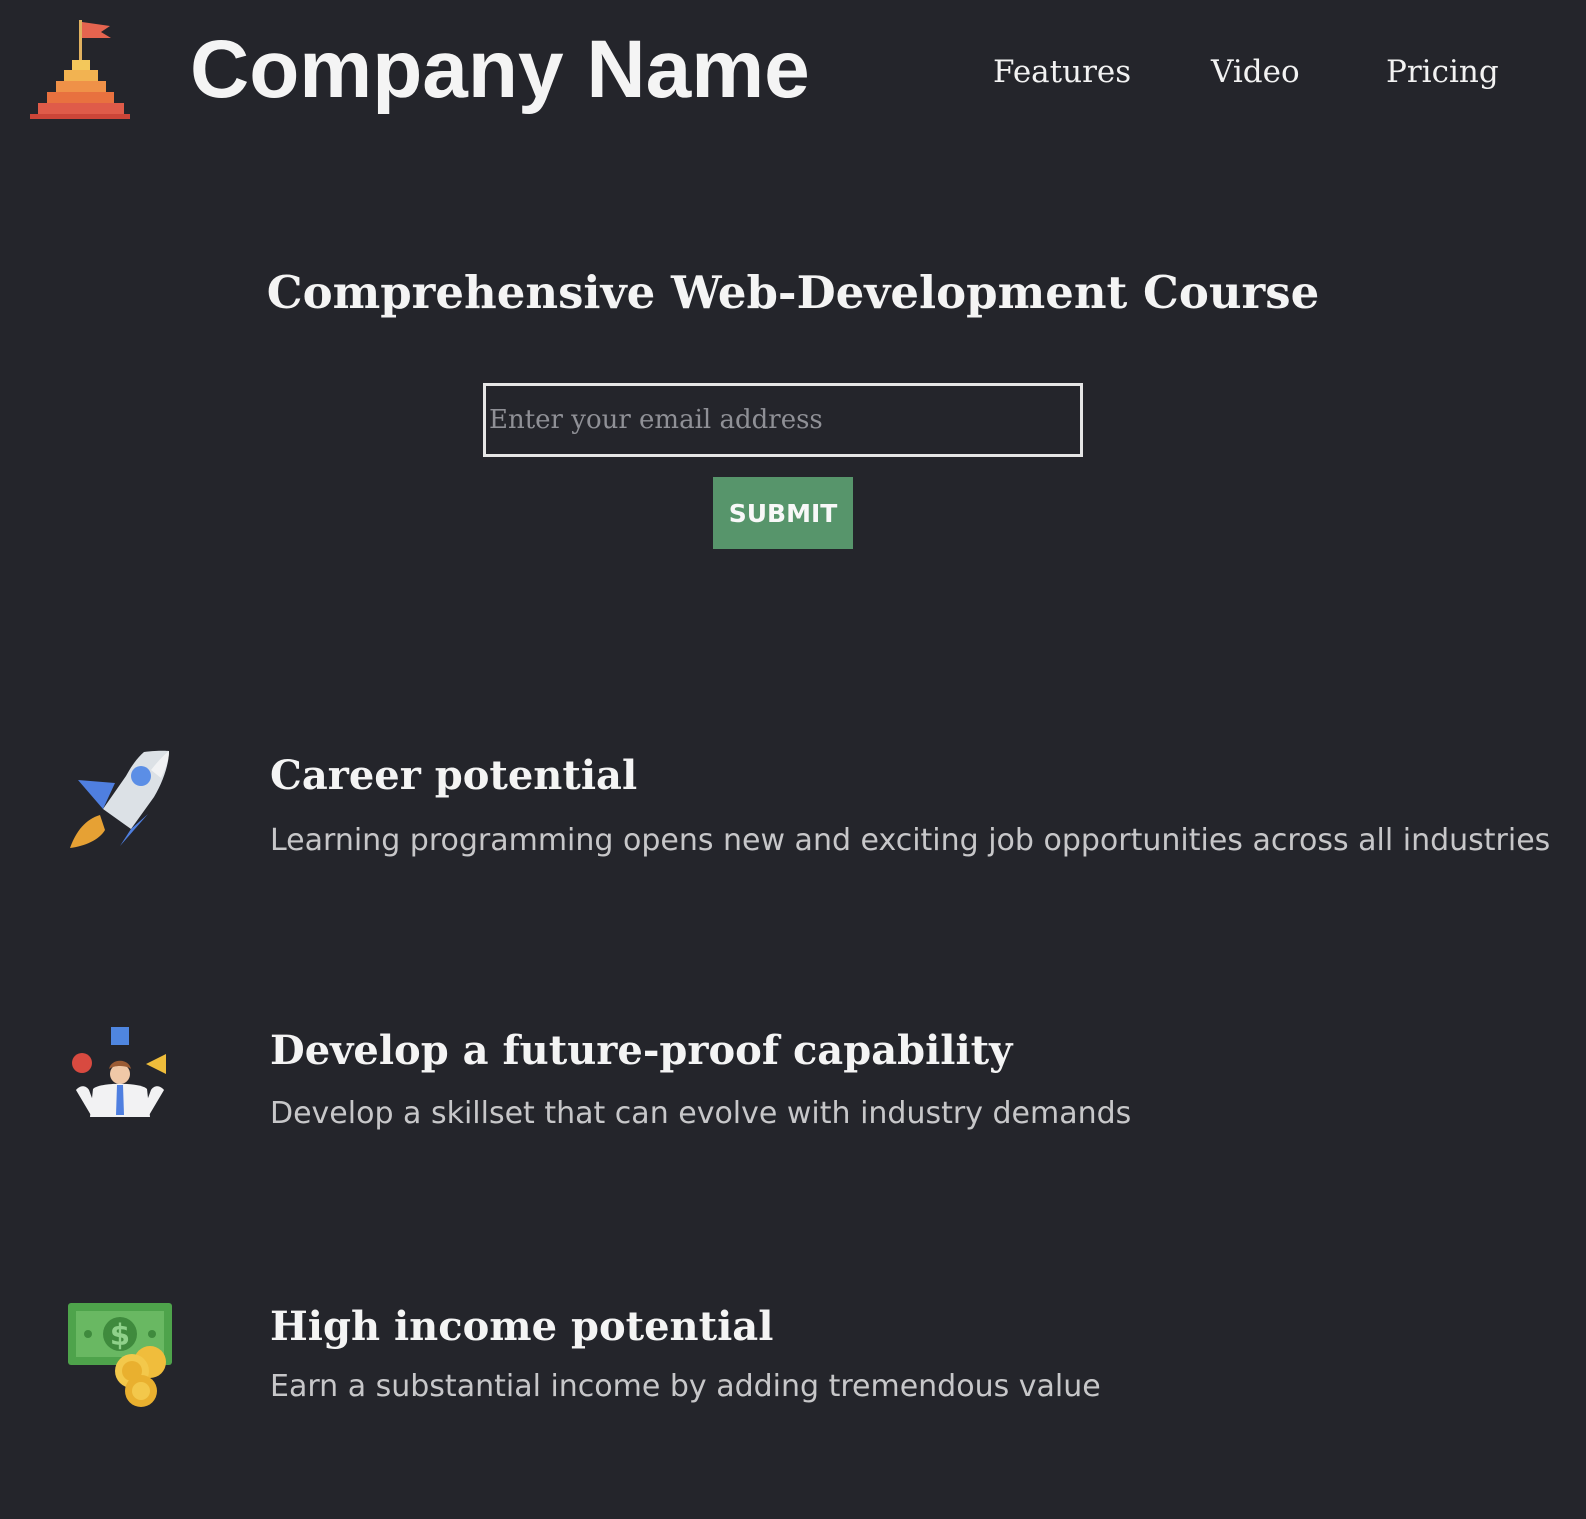  Describe the element at coordinates (119, 799) in the screenshot. I see `rocket-icon` at that location.